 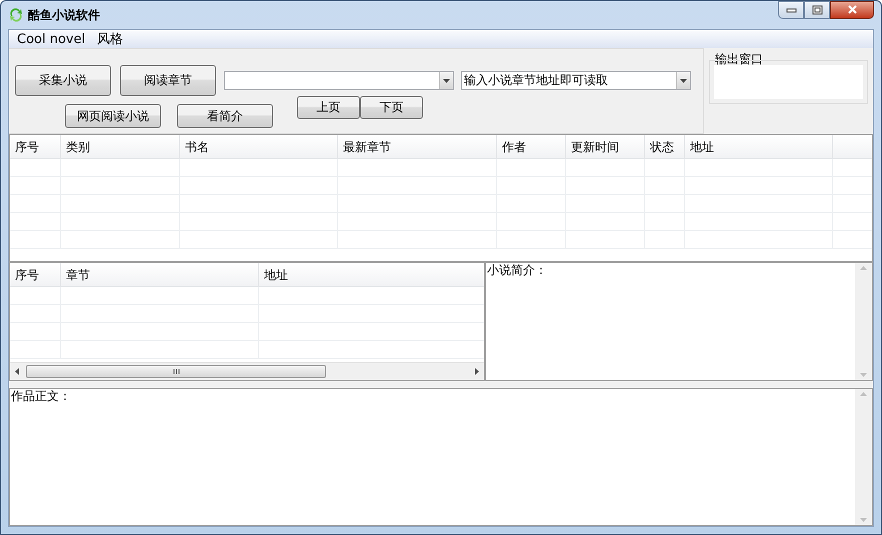 What do you see at coordinates (225, 116) in the screenshot?
I see `summary-button: 看简介` at bounding box center [225, 116].